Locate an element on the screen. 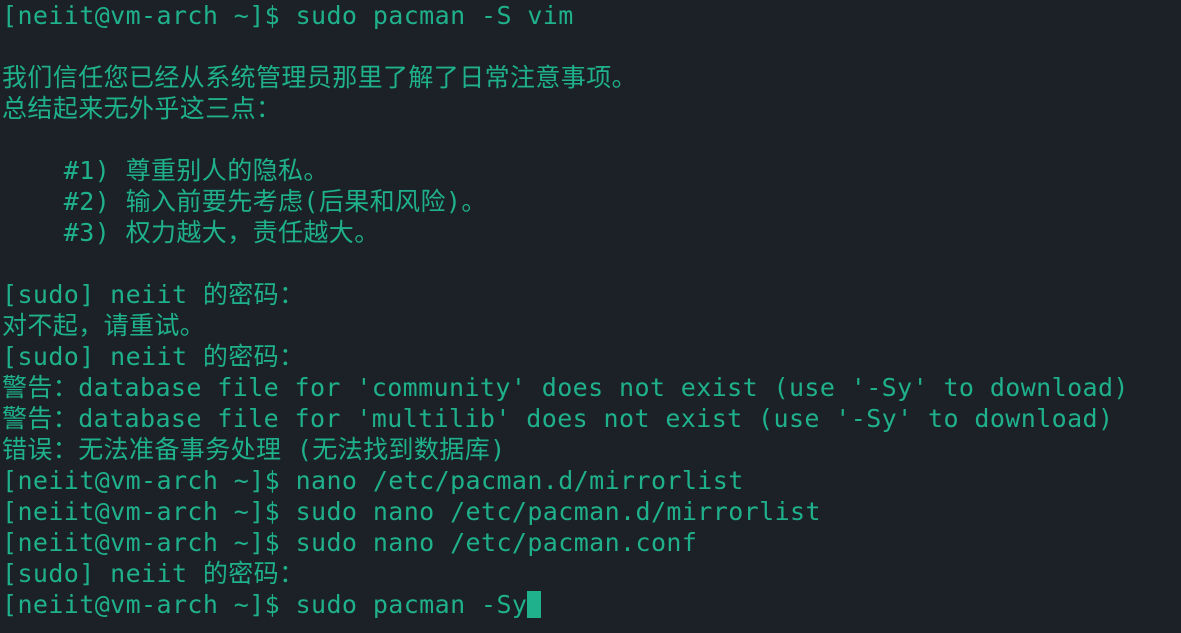 The height and width of the screenshot is (633, 1181). terminal-line-command-install-vim: [neiit@vm-arch ~]$ sudo pacman -S vim is located at coordinates (288, 15).